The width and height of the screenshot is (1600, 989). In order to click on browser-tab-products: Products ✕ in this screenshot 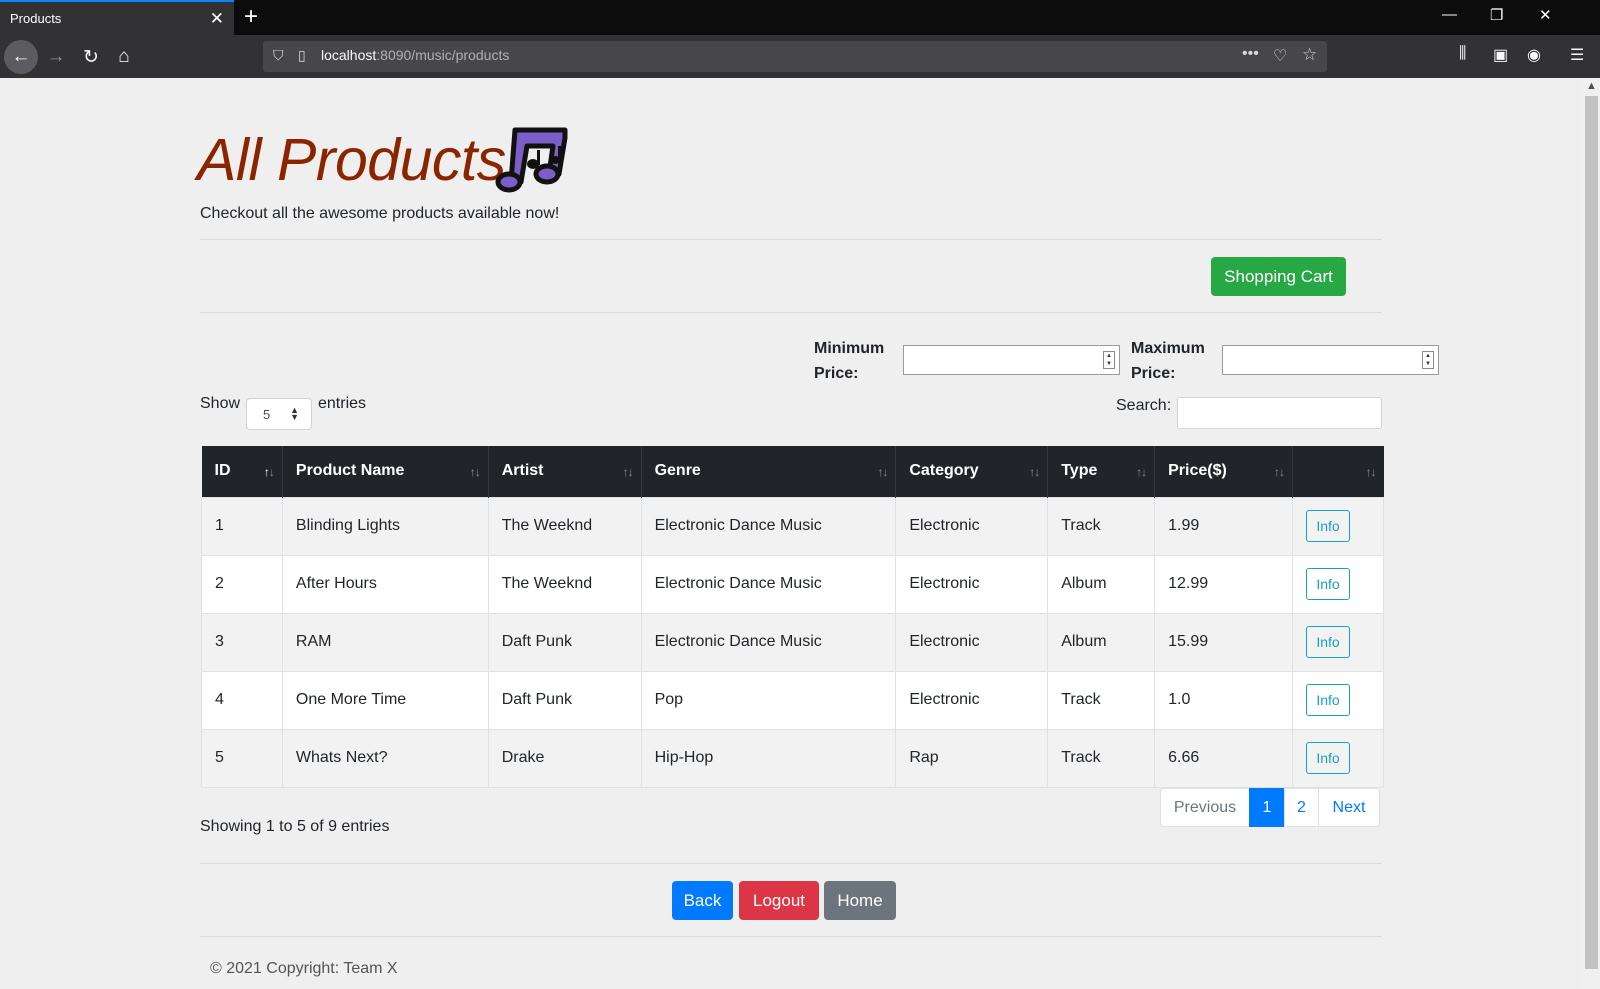, I will do `click(117, 17)`.